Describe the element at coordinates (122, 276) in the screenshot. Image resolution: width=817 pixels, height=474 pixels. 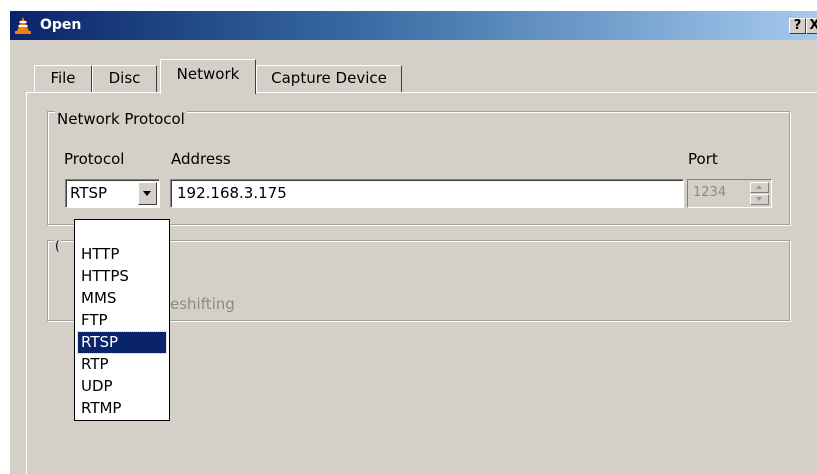
I see `dropdown-option-https: HTTPS` at that location.